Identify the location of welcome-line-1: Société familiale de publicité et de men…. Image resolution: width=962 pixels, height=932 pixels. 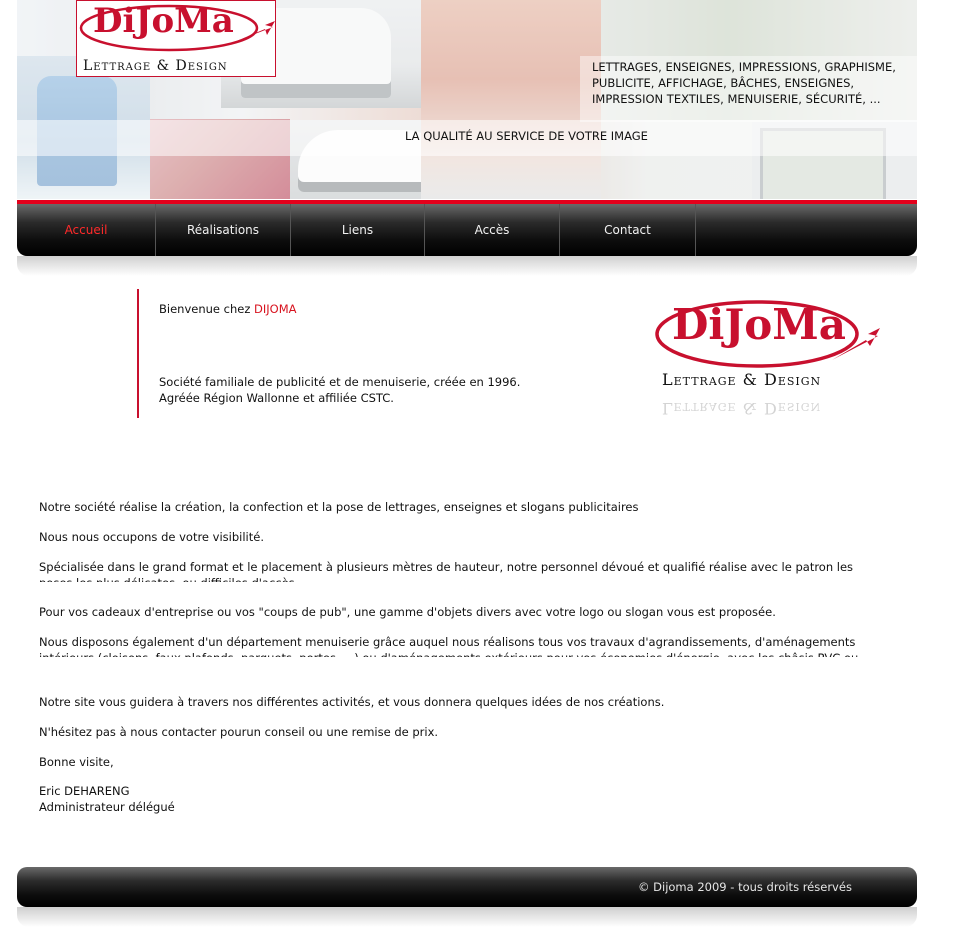
(340, 382).